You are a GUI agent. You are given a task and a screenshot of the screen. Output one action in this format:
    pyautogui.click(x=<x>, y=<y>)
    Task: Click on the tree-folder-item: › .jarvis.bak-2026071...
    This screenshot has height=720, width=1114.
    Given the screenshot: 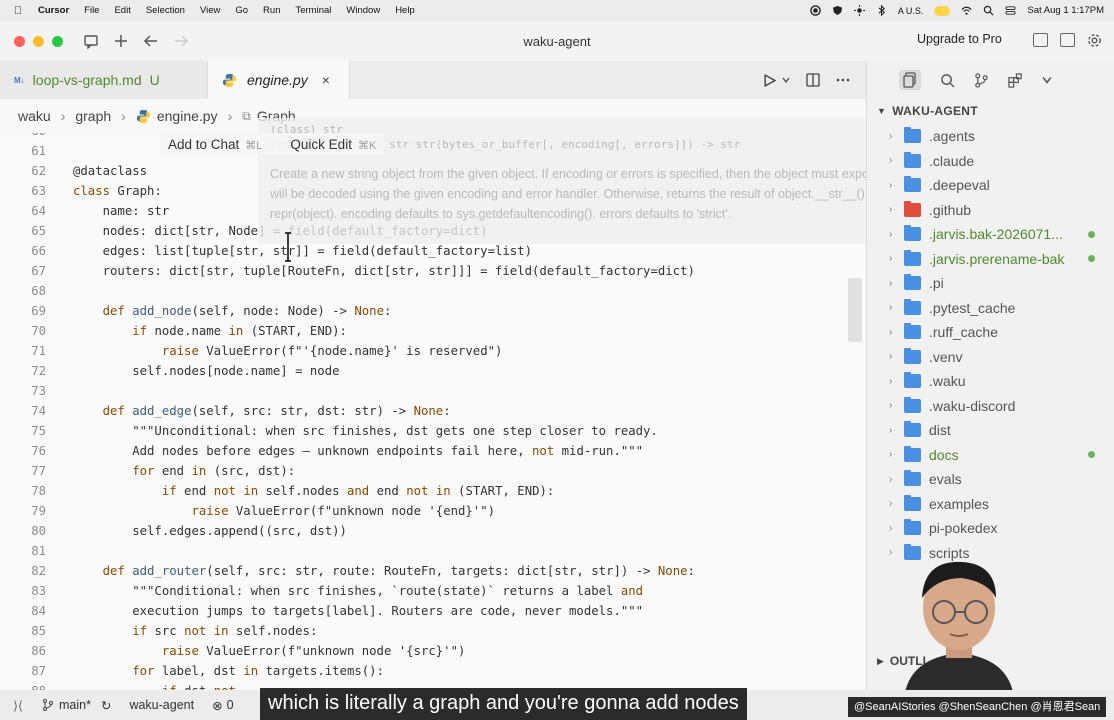 What is the action you would take?
    pyautogui.click(x=990, y=234)
    